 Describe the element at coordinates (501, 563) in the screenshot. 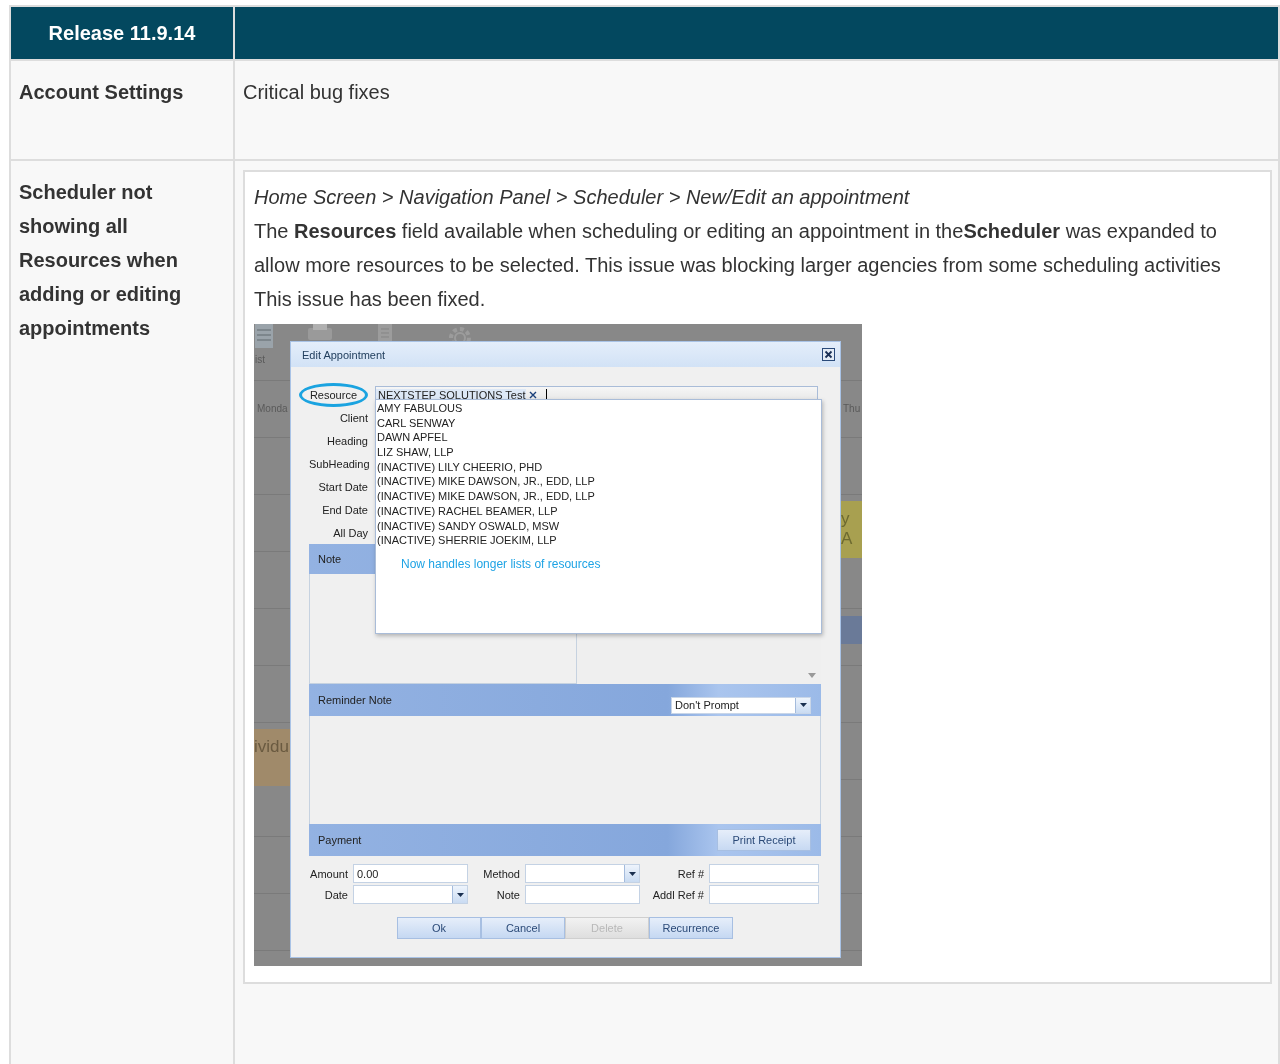

I see `callout-text: Now handles longer lists of resources` at that location.